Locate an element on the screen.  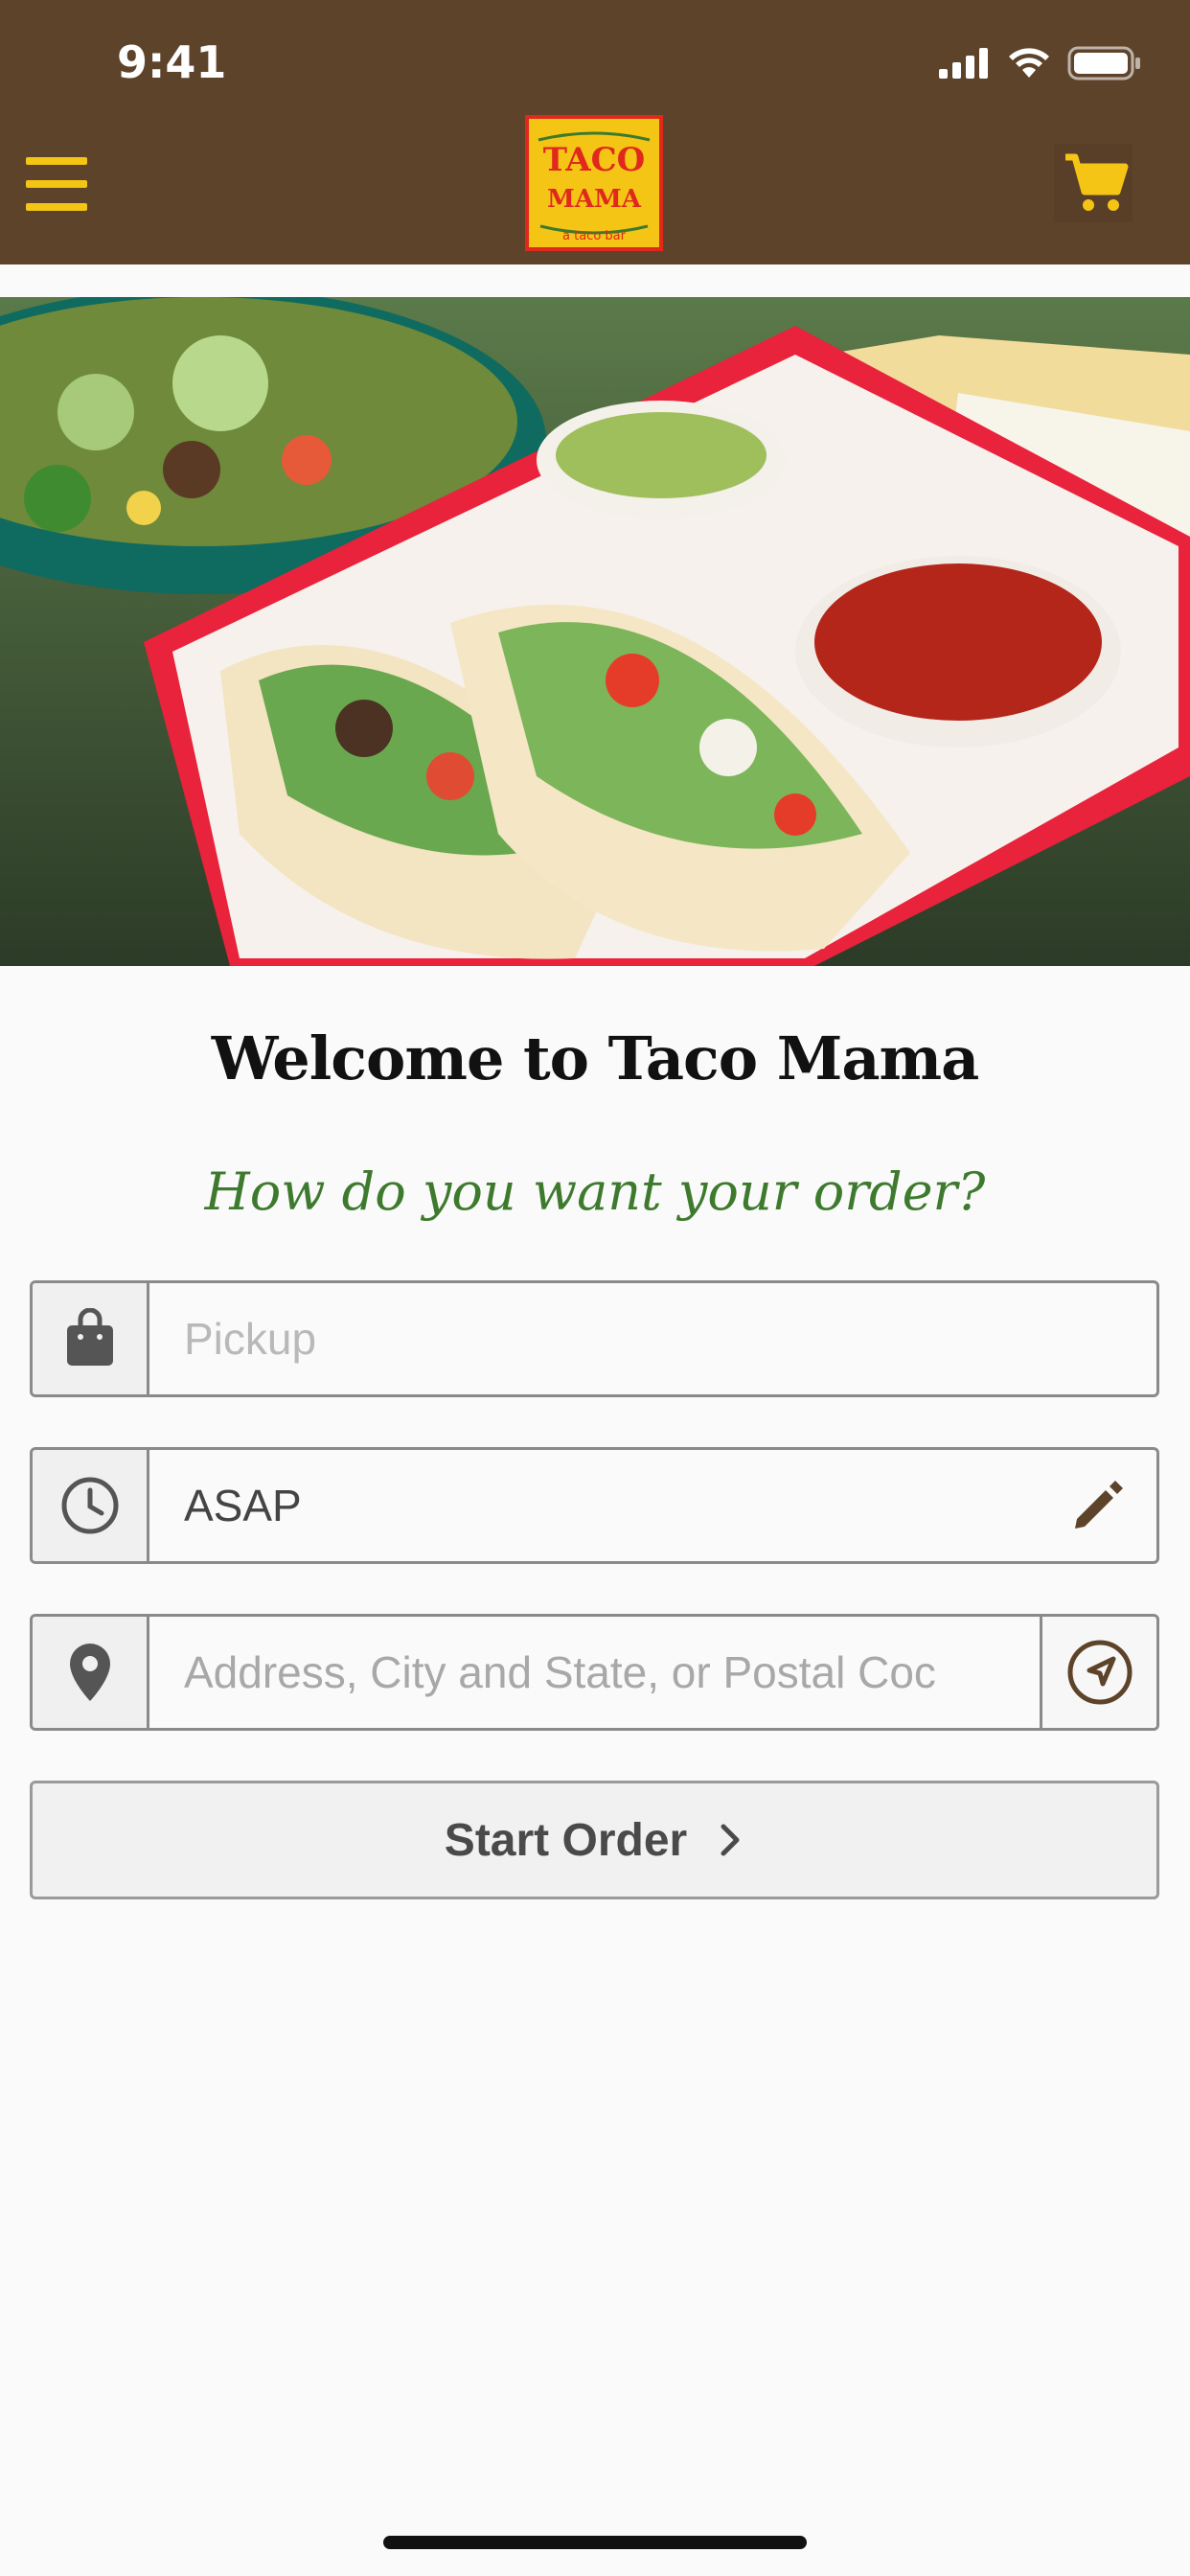
cellular-signal-icon is located at coordinates (964, 63).